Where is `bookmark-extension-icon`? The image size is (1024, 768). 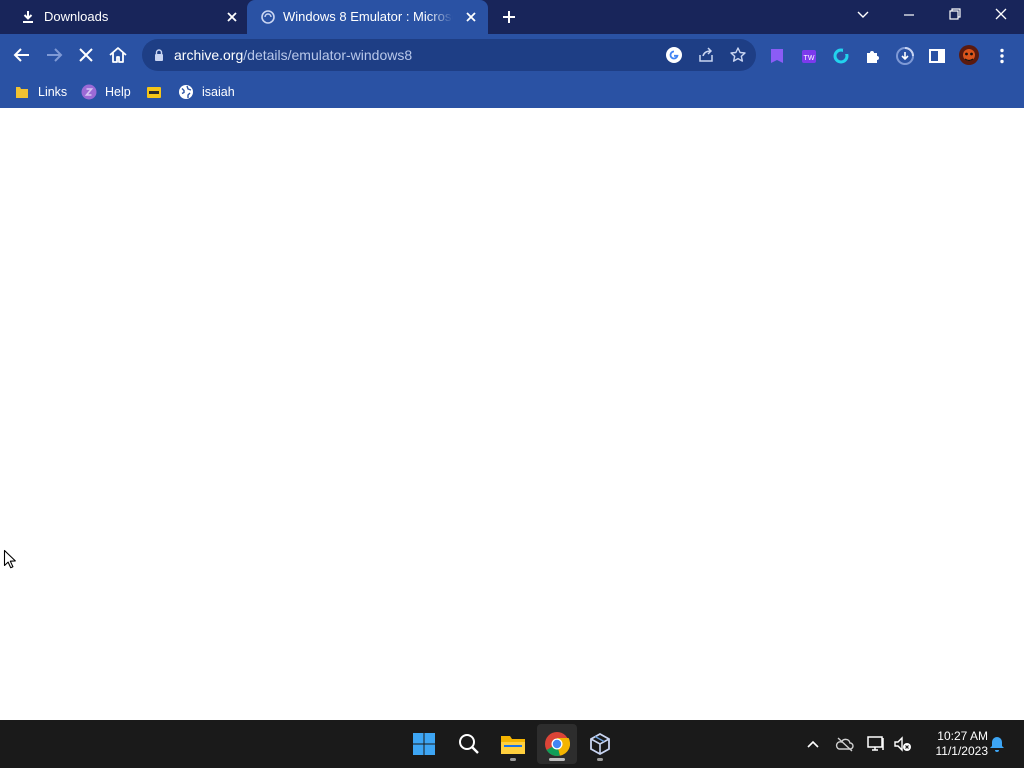
bookmark-extension-icon is located at coordinates (777, 56).